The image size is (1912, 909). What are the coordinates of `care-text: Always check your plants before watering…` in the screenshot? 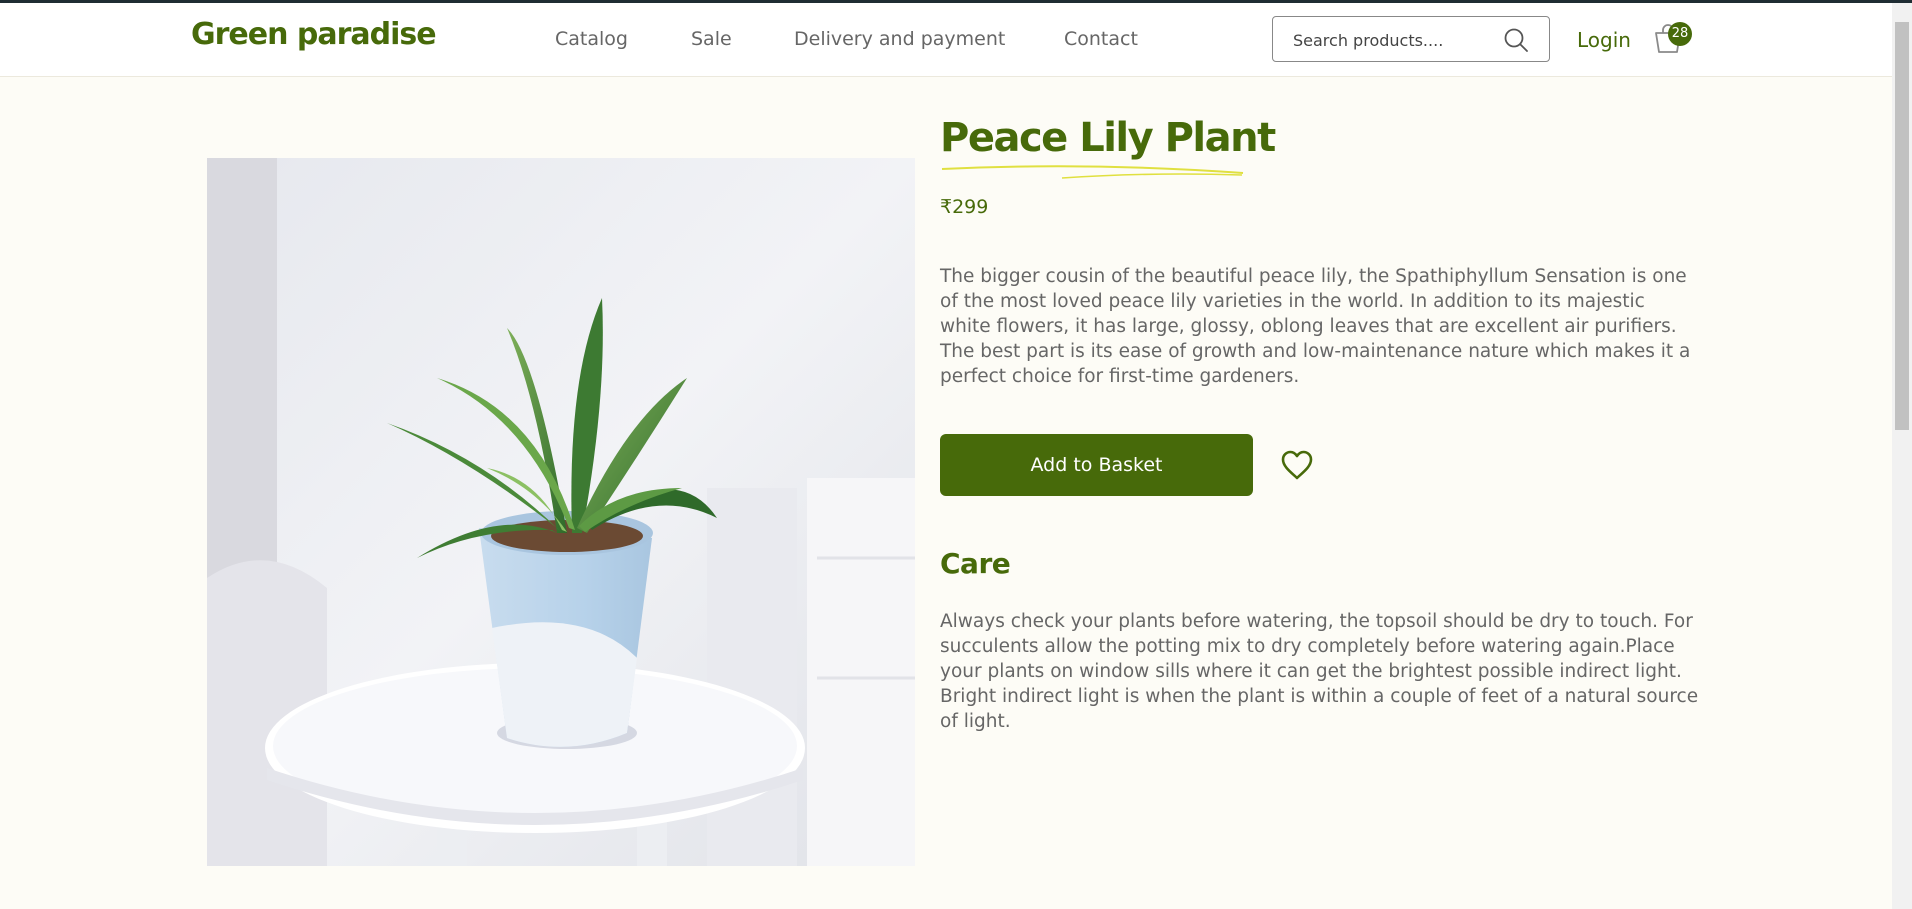 It's located at (1319, 671).